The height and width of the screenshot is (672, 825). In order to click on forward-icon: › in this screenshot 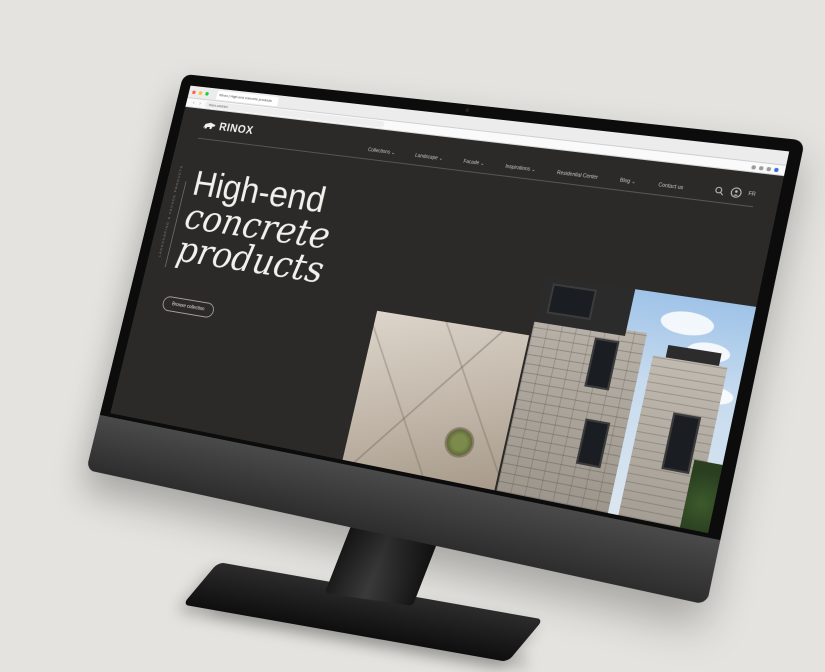, I will do `click(200, 103)`.